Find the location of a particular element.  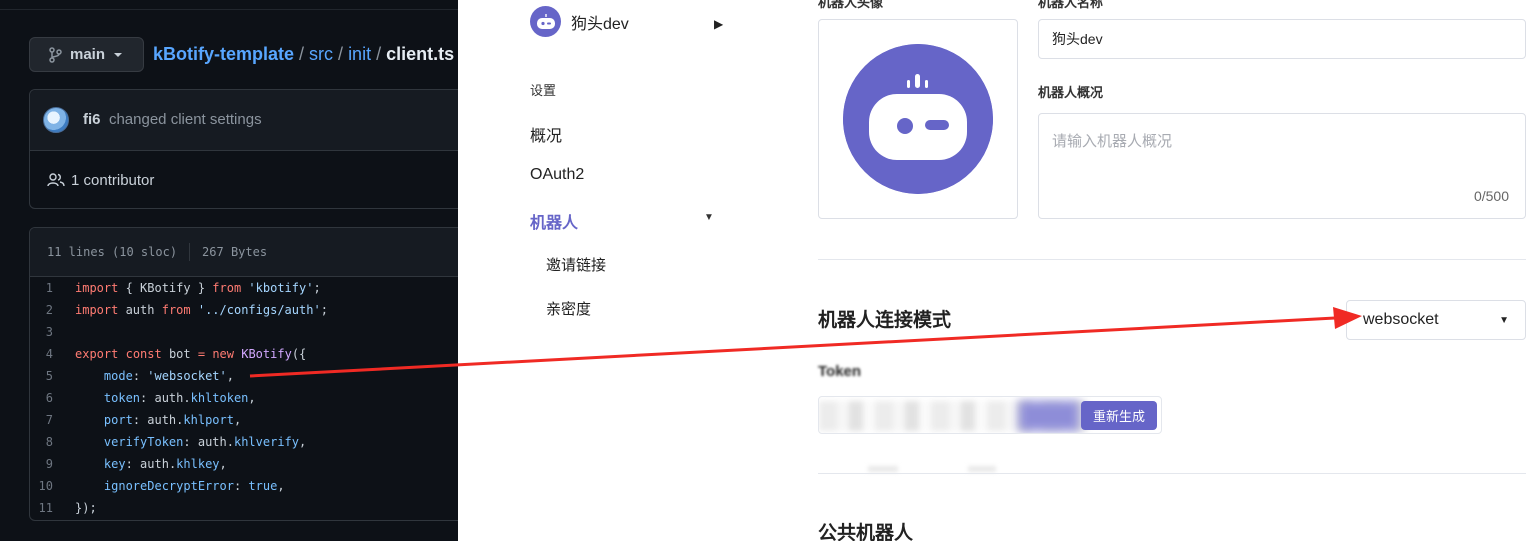

contributors-row: 1 contributor is located at coordinates (244, 180).